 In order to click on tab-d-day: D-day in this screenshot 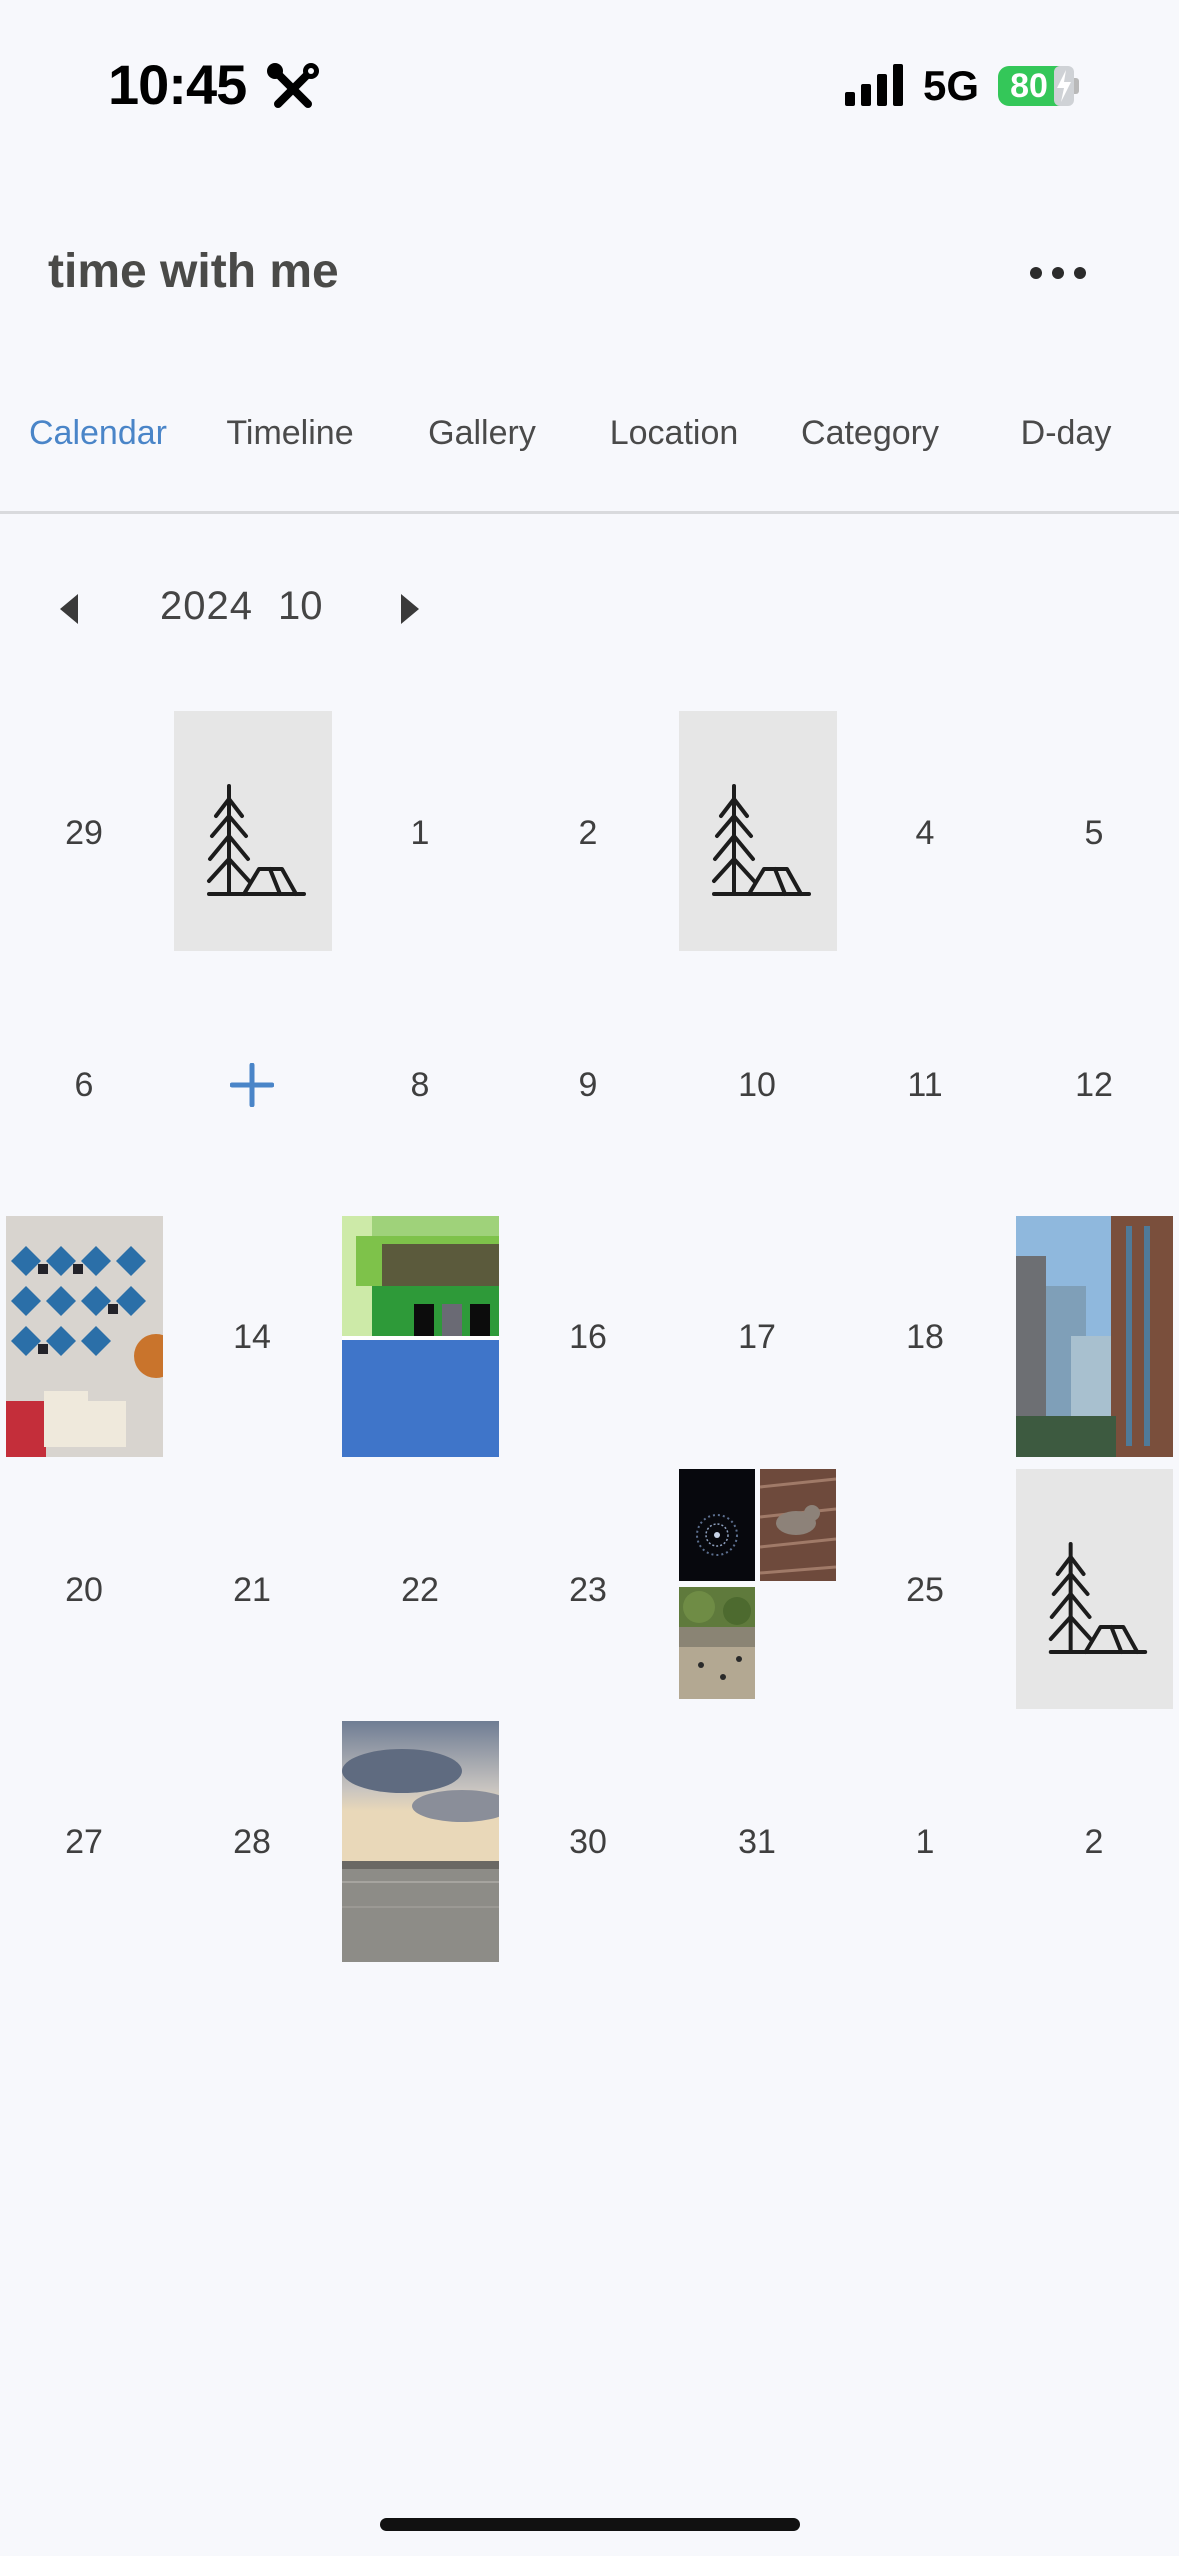, I will do `click(1066, 433)`.